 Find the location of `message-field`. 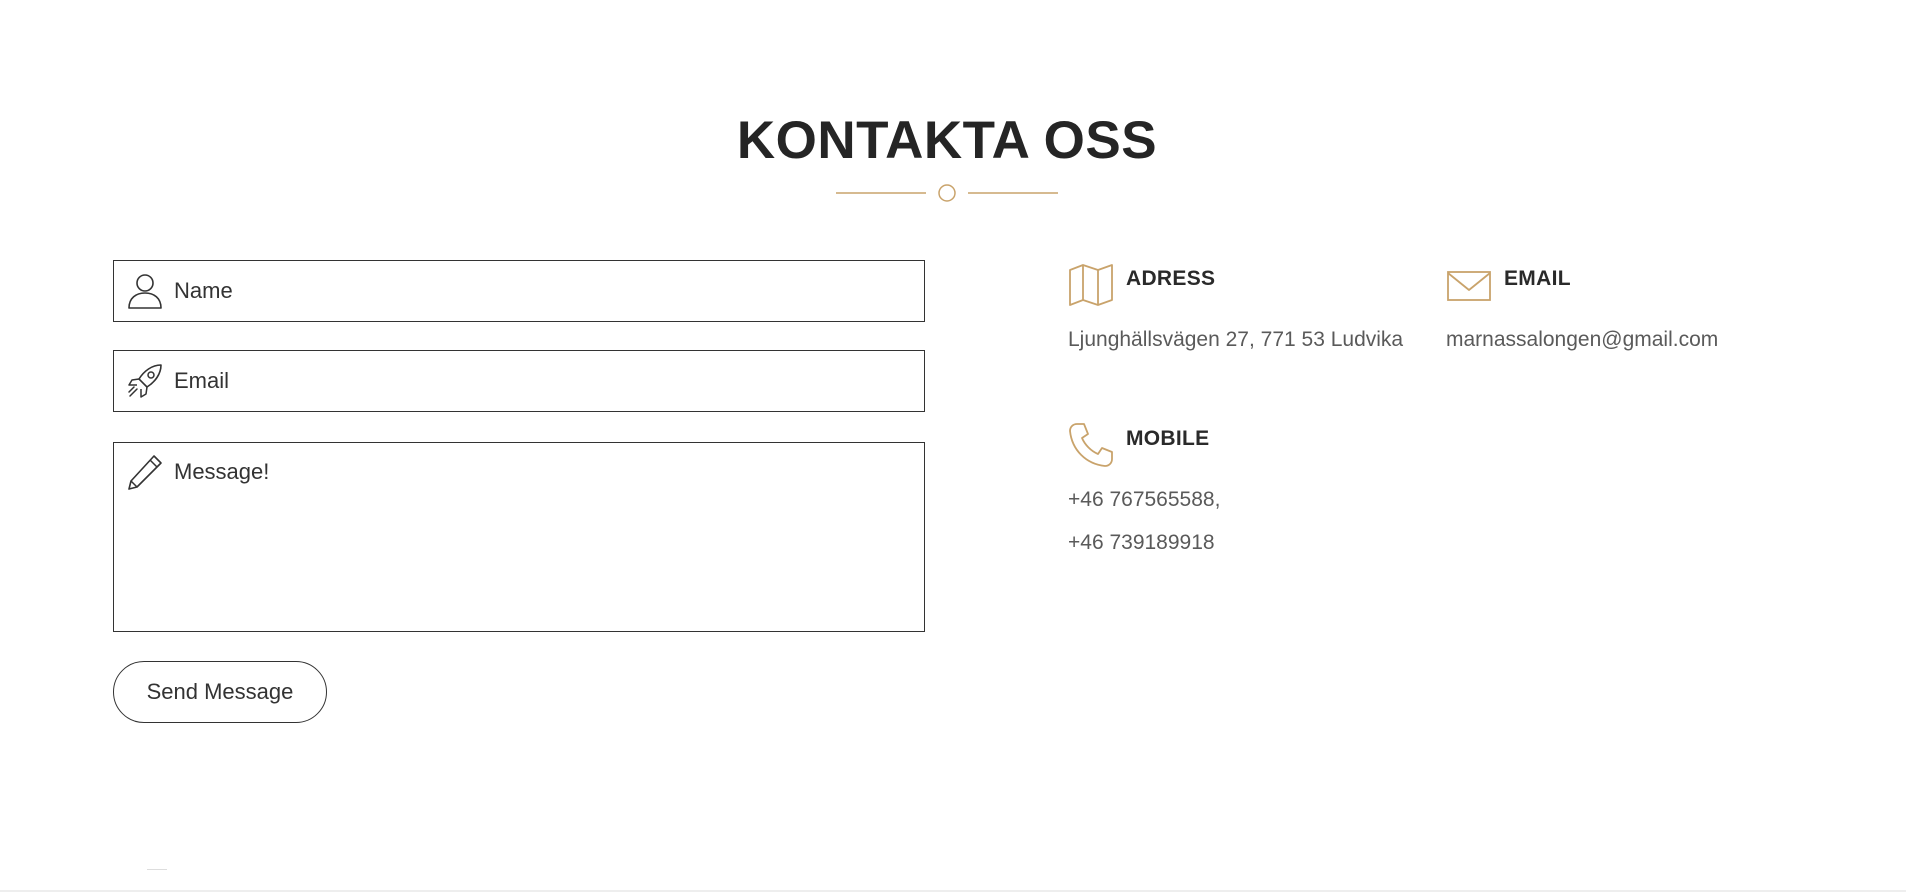

message-field is located at coordinates (519, 537).